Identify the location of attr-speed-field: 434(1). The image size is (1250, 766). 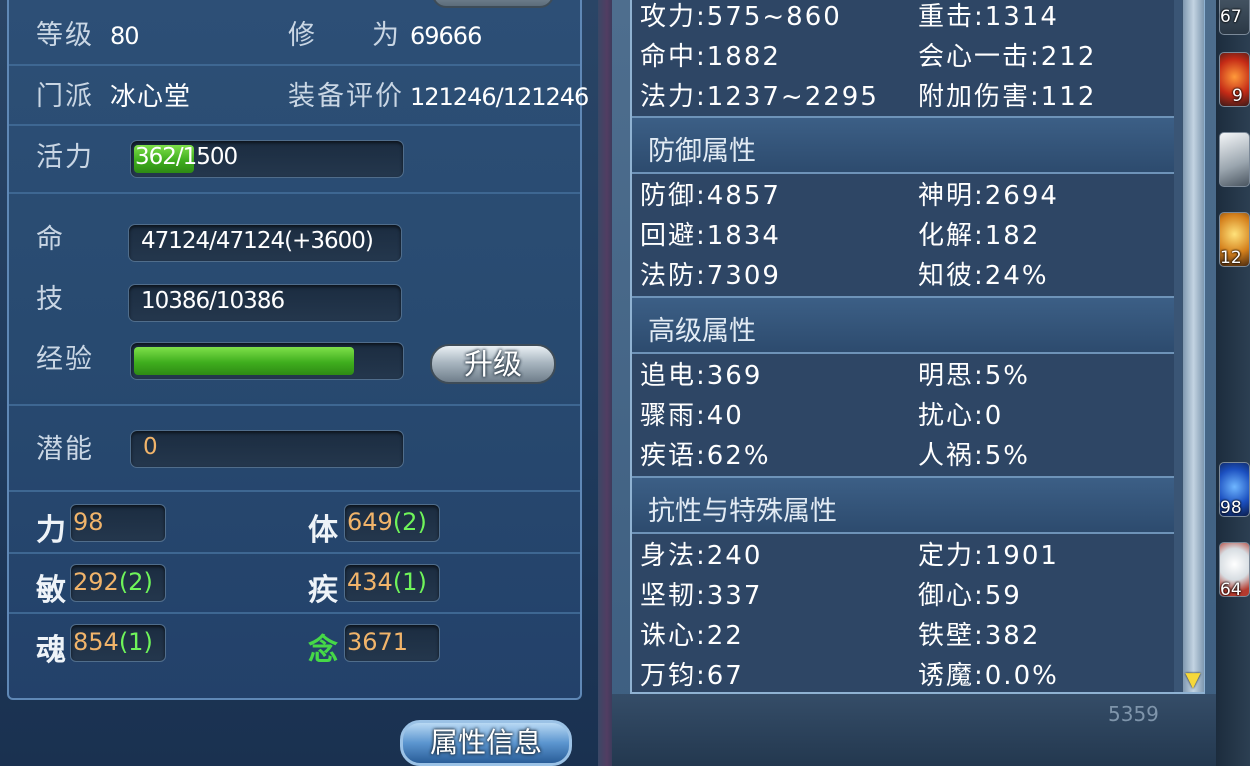
(392, 583).